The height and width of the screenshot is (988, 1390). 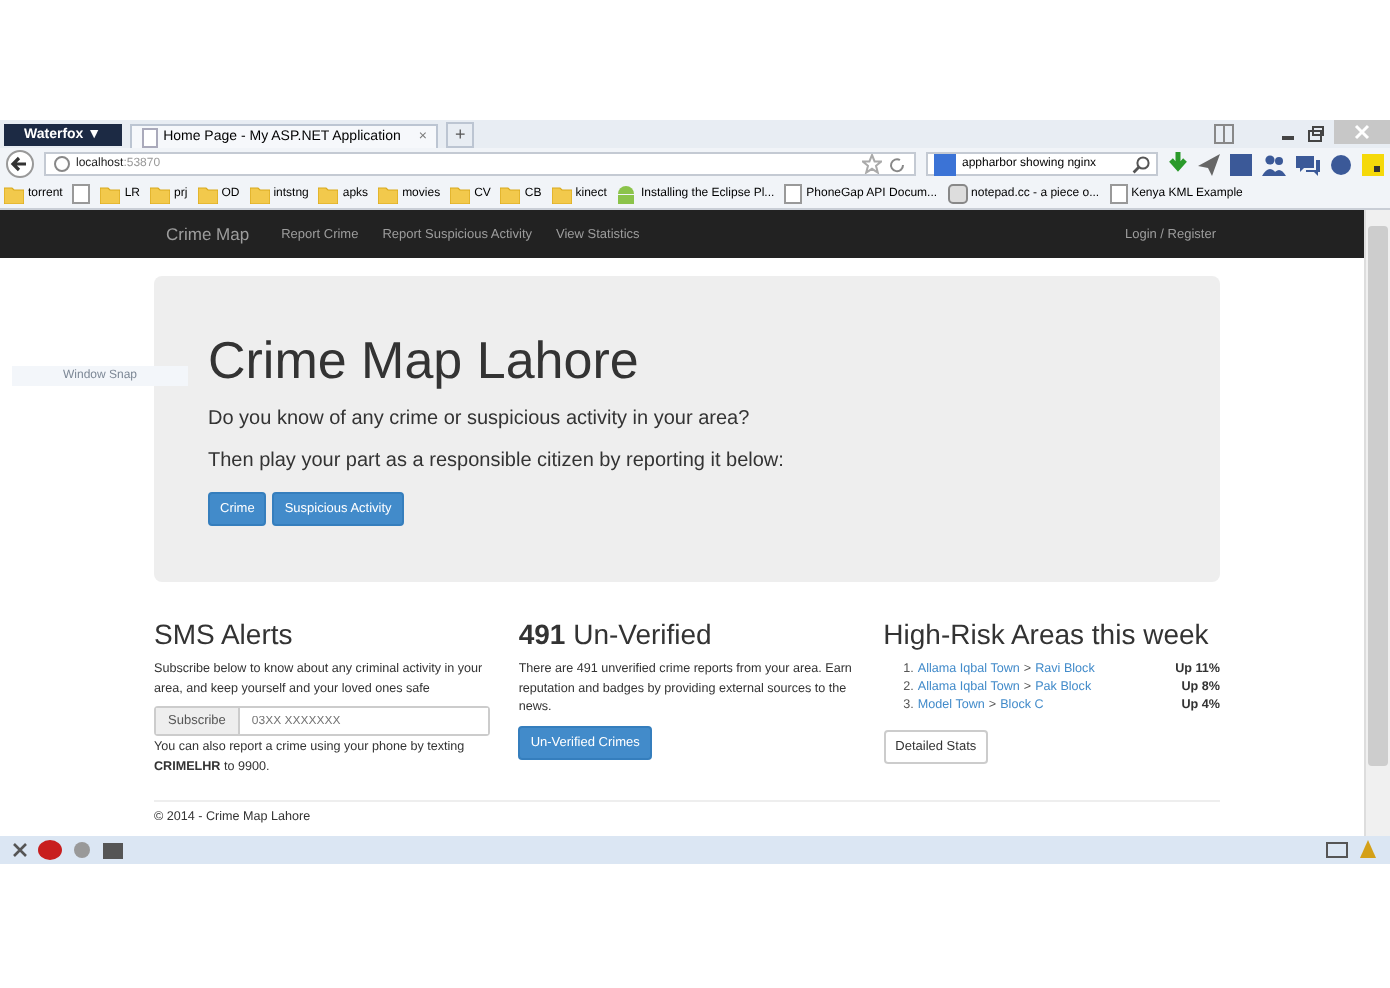 What do you see at coordinates (1178, 164) in the screenshot?
I see `download-icon` at bounding box center [1178, 164].